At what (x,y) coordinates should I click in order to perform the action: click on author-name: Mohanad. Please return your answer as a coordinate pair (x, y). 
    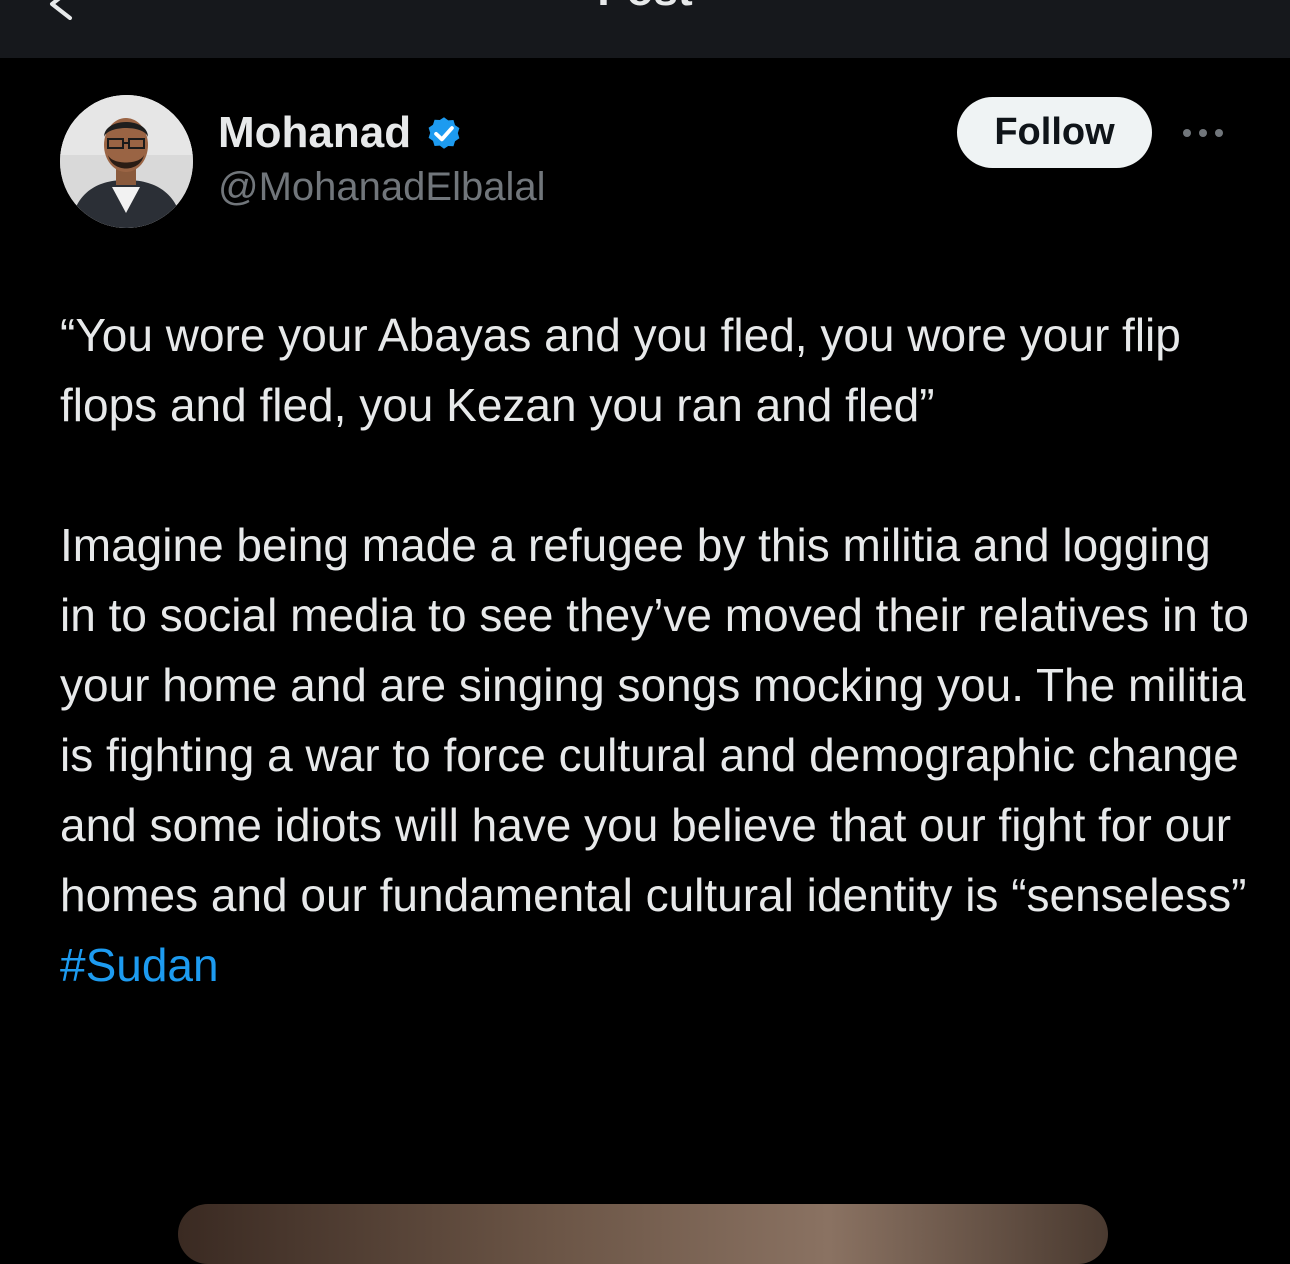
    Looking at the image, I should click on (314, 133).